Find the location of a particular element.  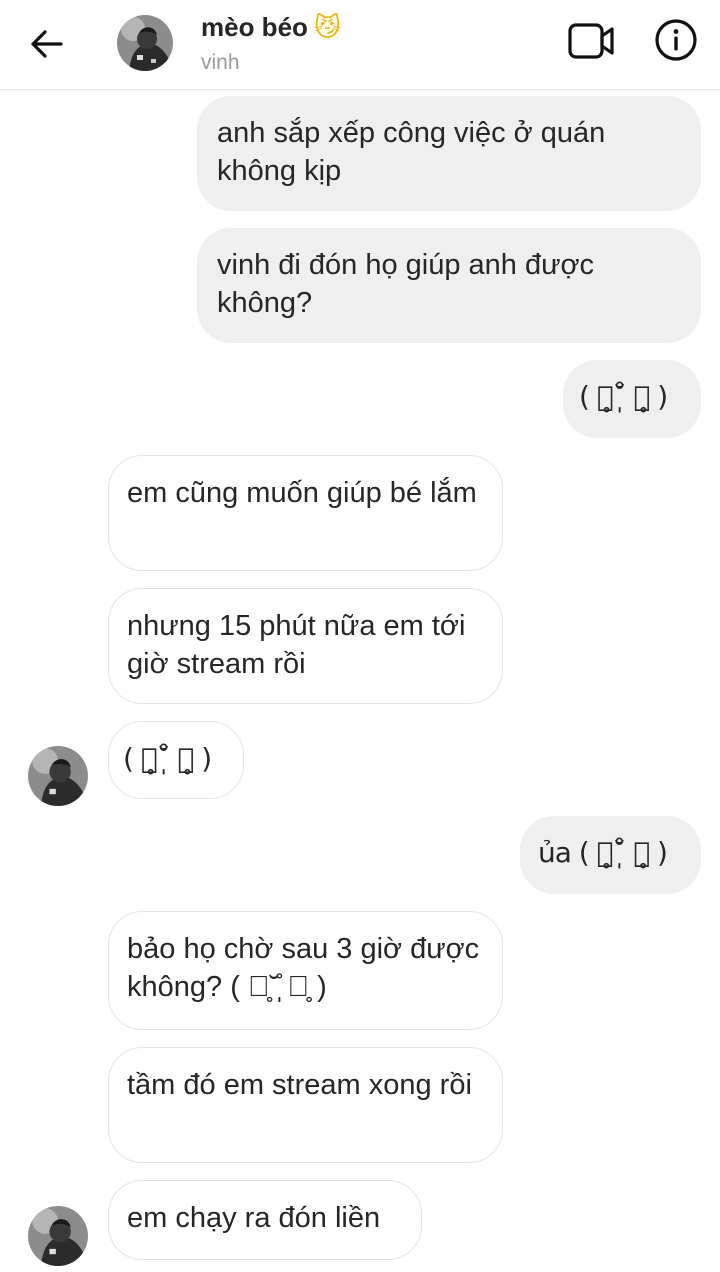

back-arrow-icon is located at coordinates (47, 44).